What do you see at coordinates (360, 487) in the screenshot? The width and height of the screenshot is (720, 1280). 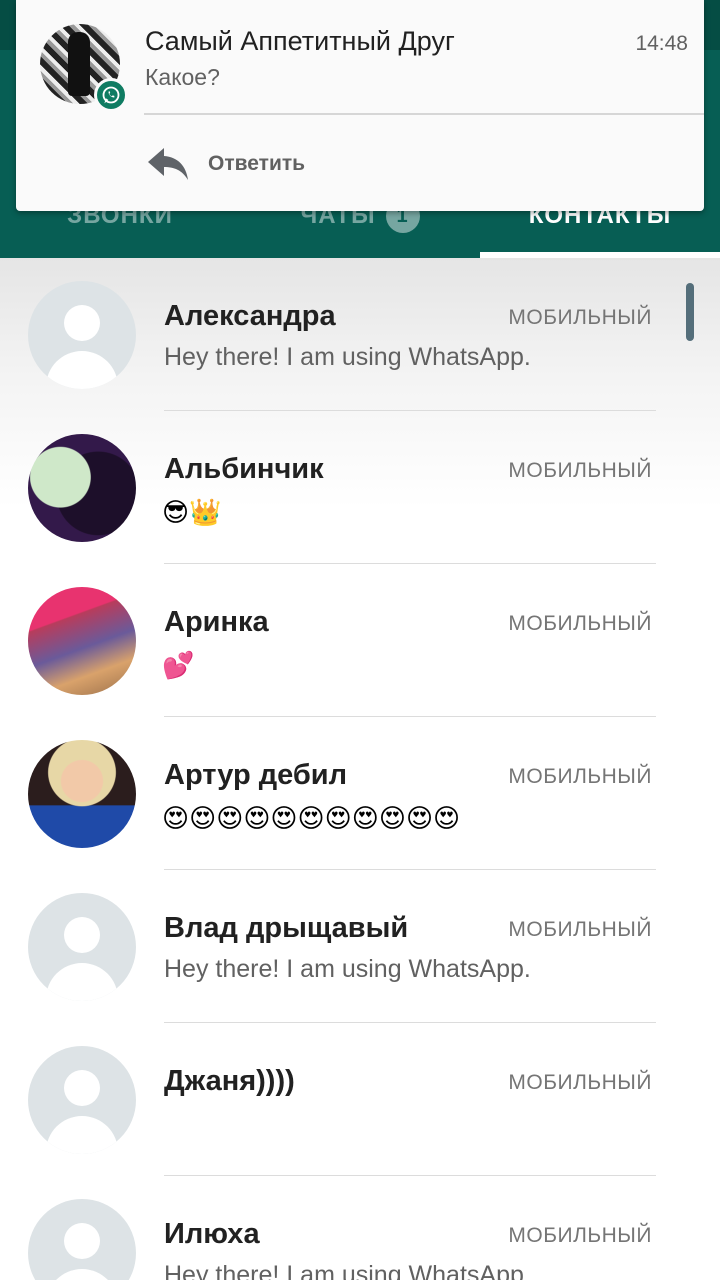 I see `contact-row: Альбинчик МОБИЛЬНЫЙ 😎👑` at bounding box center [360, 487].